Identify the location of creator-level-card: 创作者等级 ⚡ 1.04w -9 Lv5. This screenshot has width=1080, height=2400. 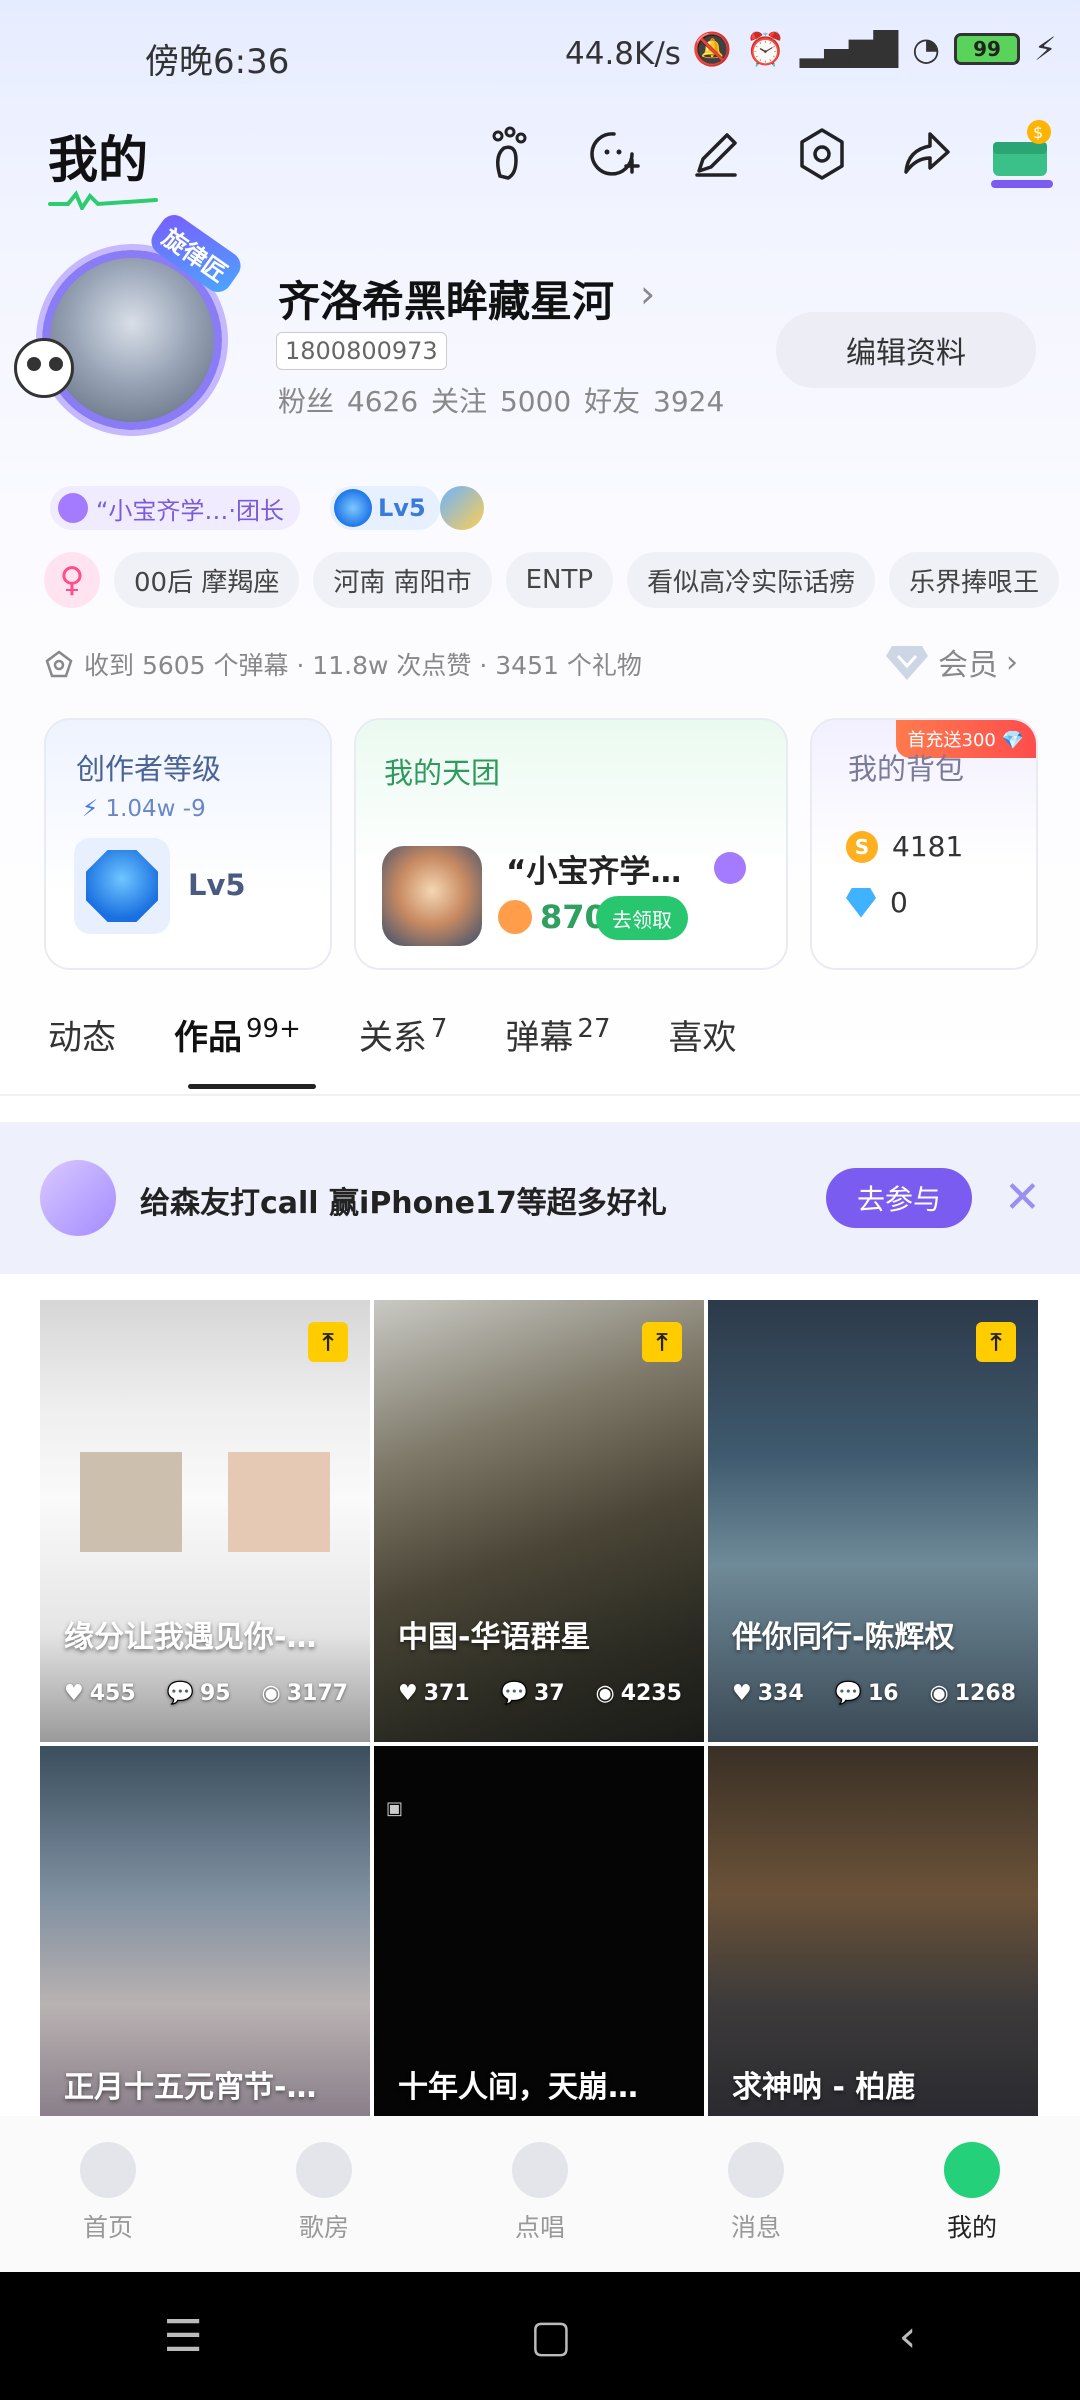
(188, 844).